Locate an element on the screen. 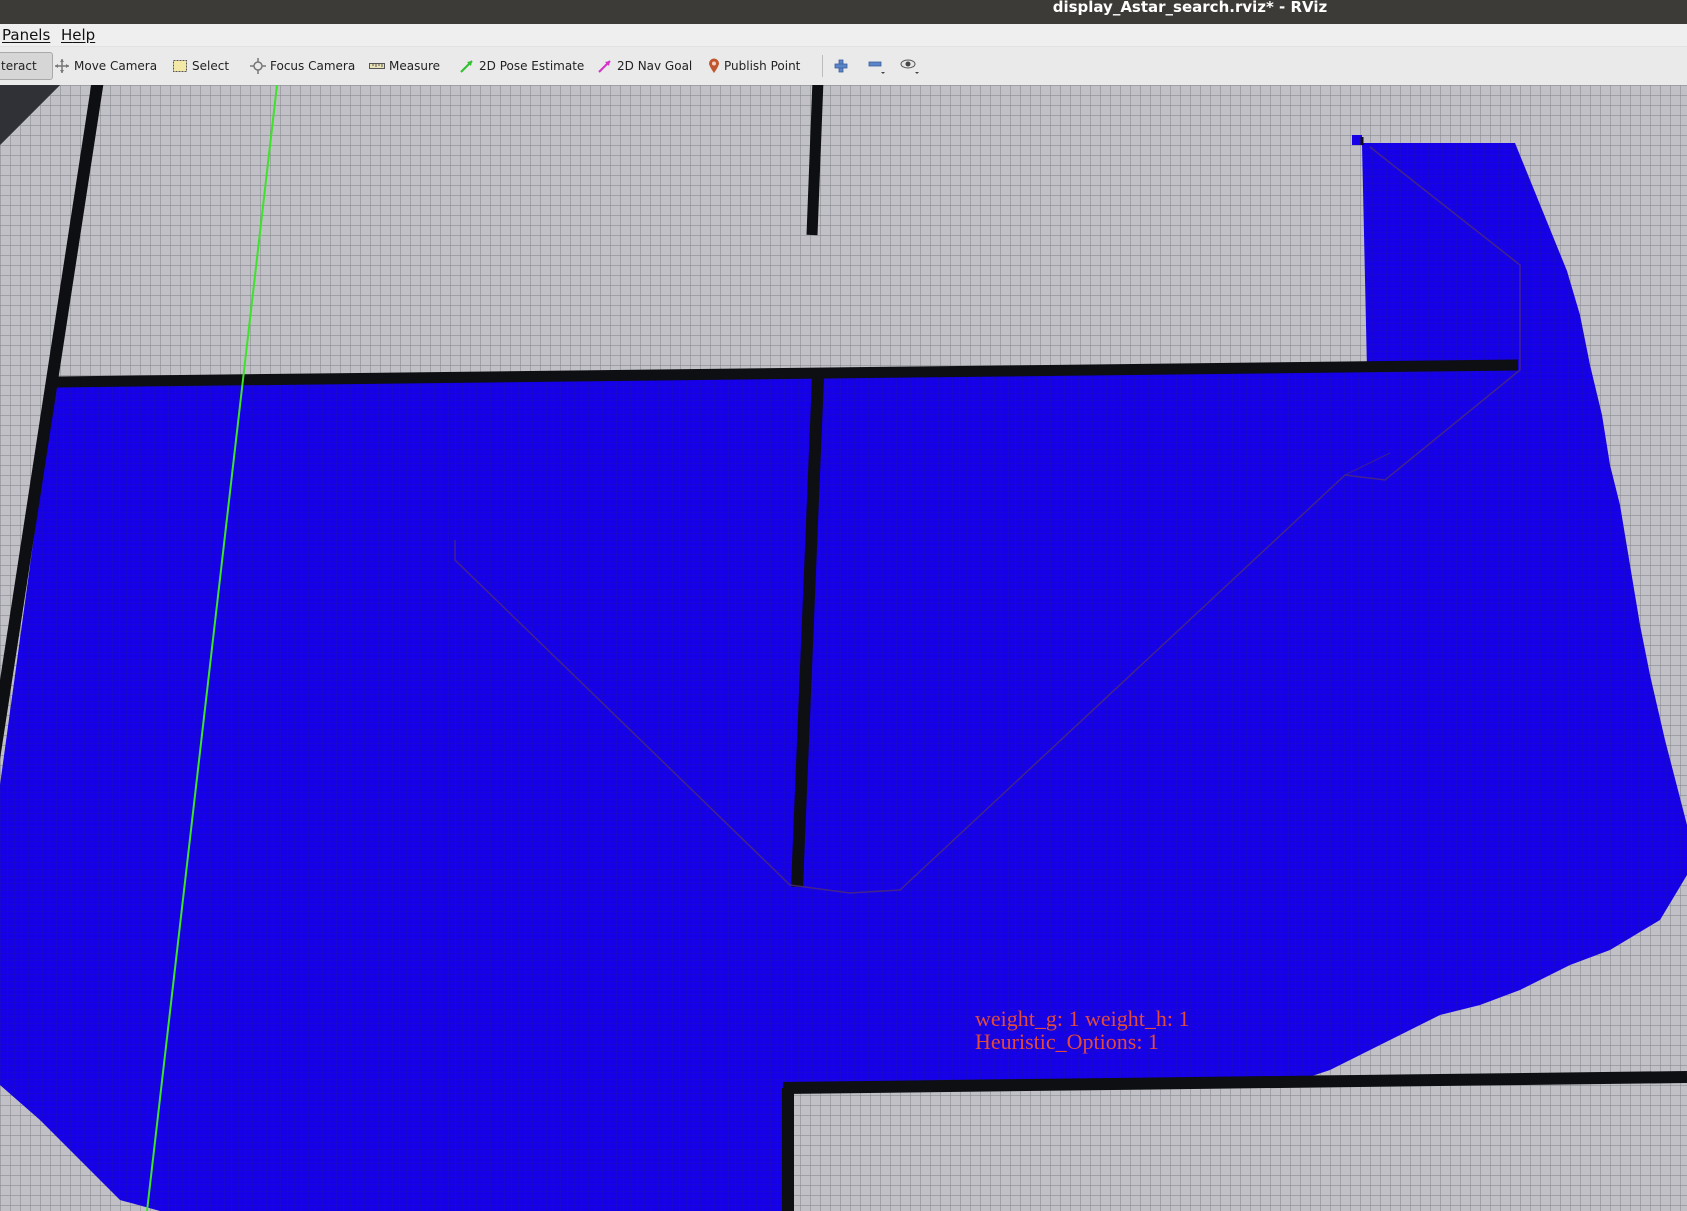 The image size is (1687, 1211). add-tool-button is located at coordinates (841, 66).